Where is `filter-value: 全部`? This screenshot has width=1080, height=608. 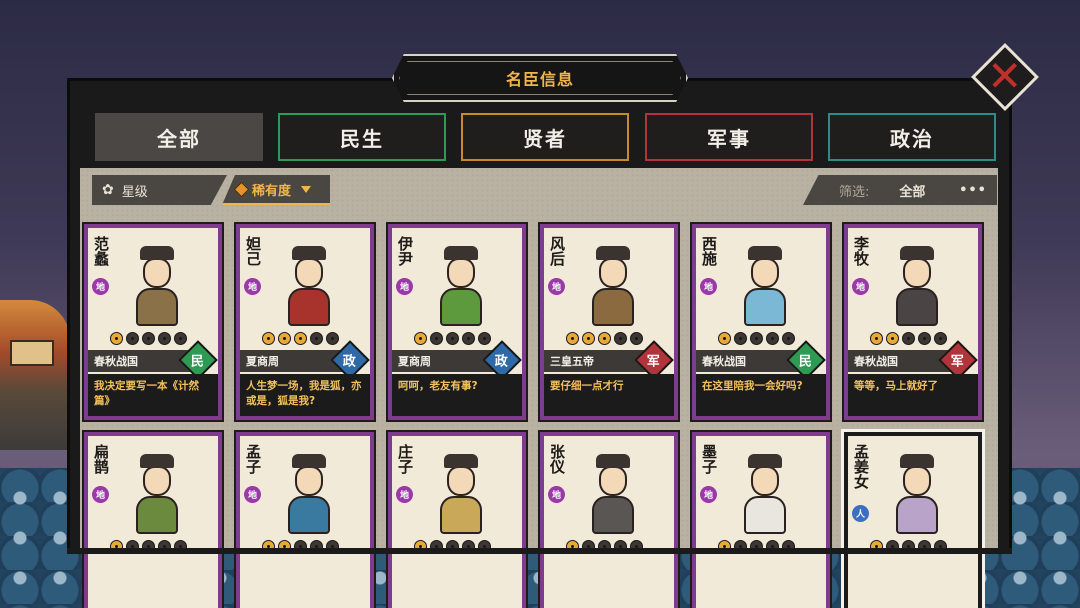
filter-value: 全部 is located at coordinates (912, 192).